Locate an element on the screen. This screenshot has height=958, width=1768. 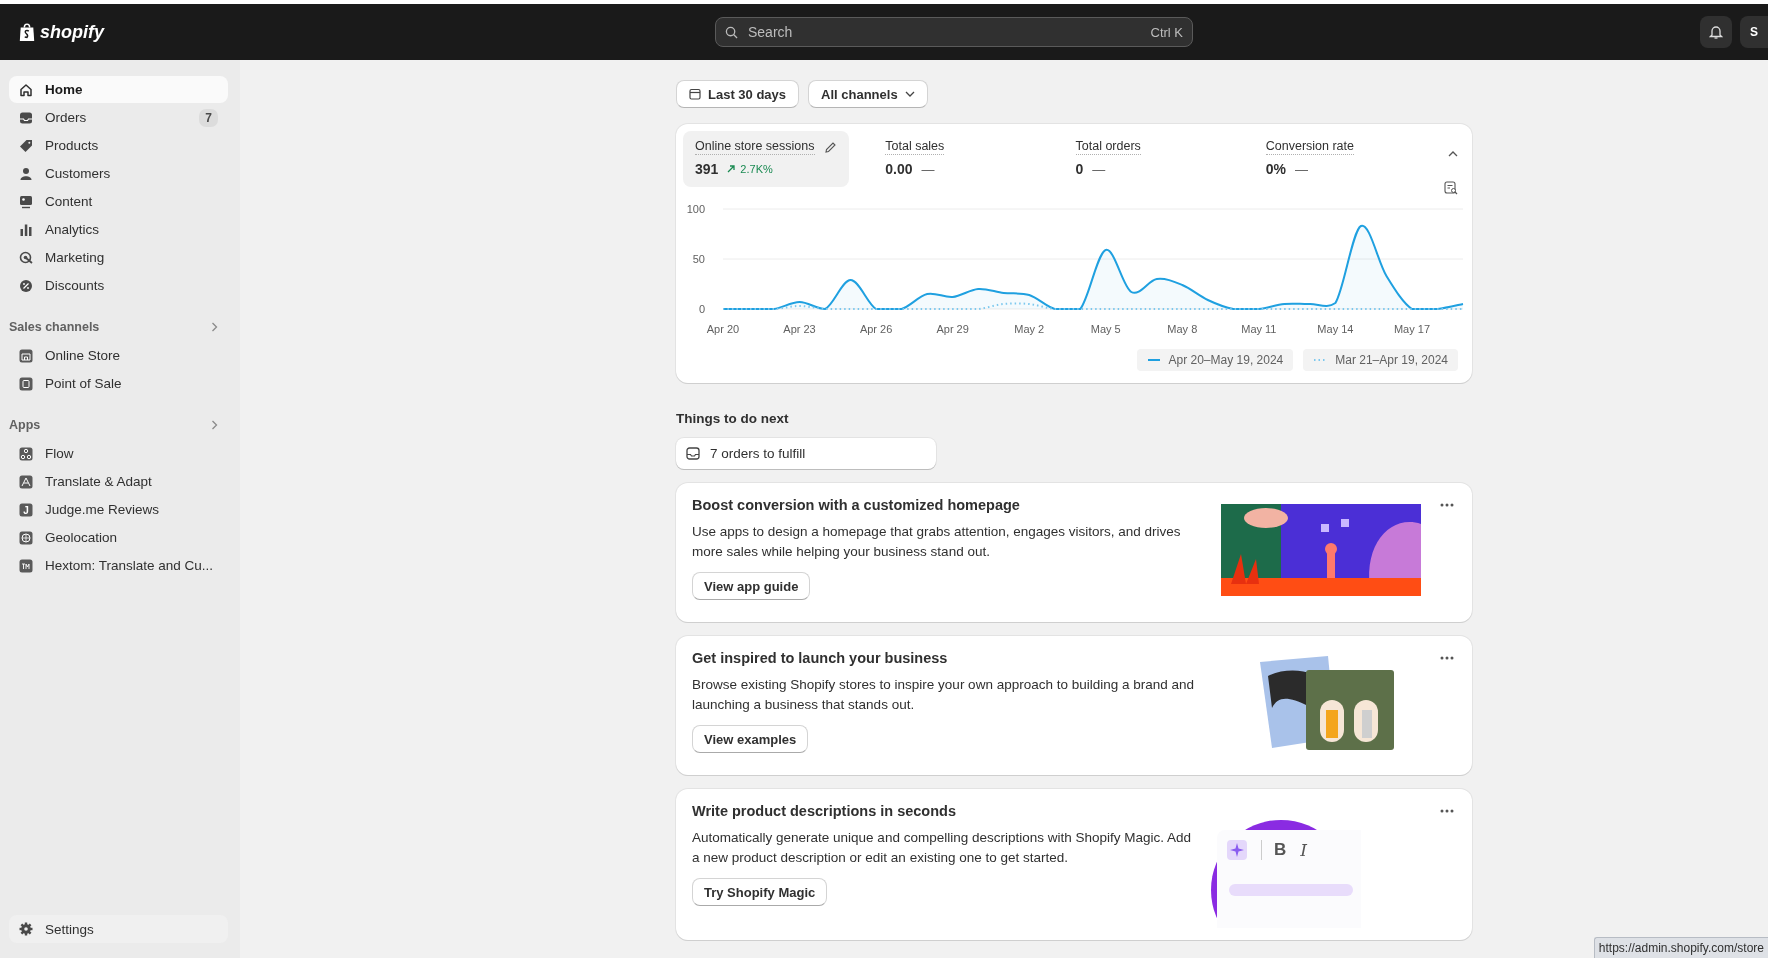
x-axis-label: May 17 is located at coordinates (1411, 329).